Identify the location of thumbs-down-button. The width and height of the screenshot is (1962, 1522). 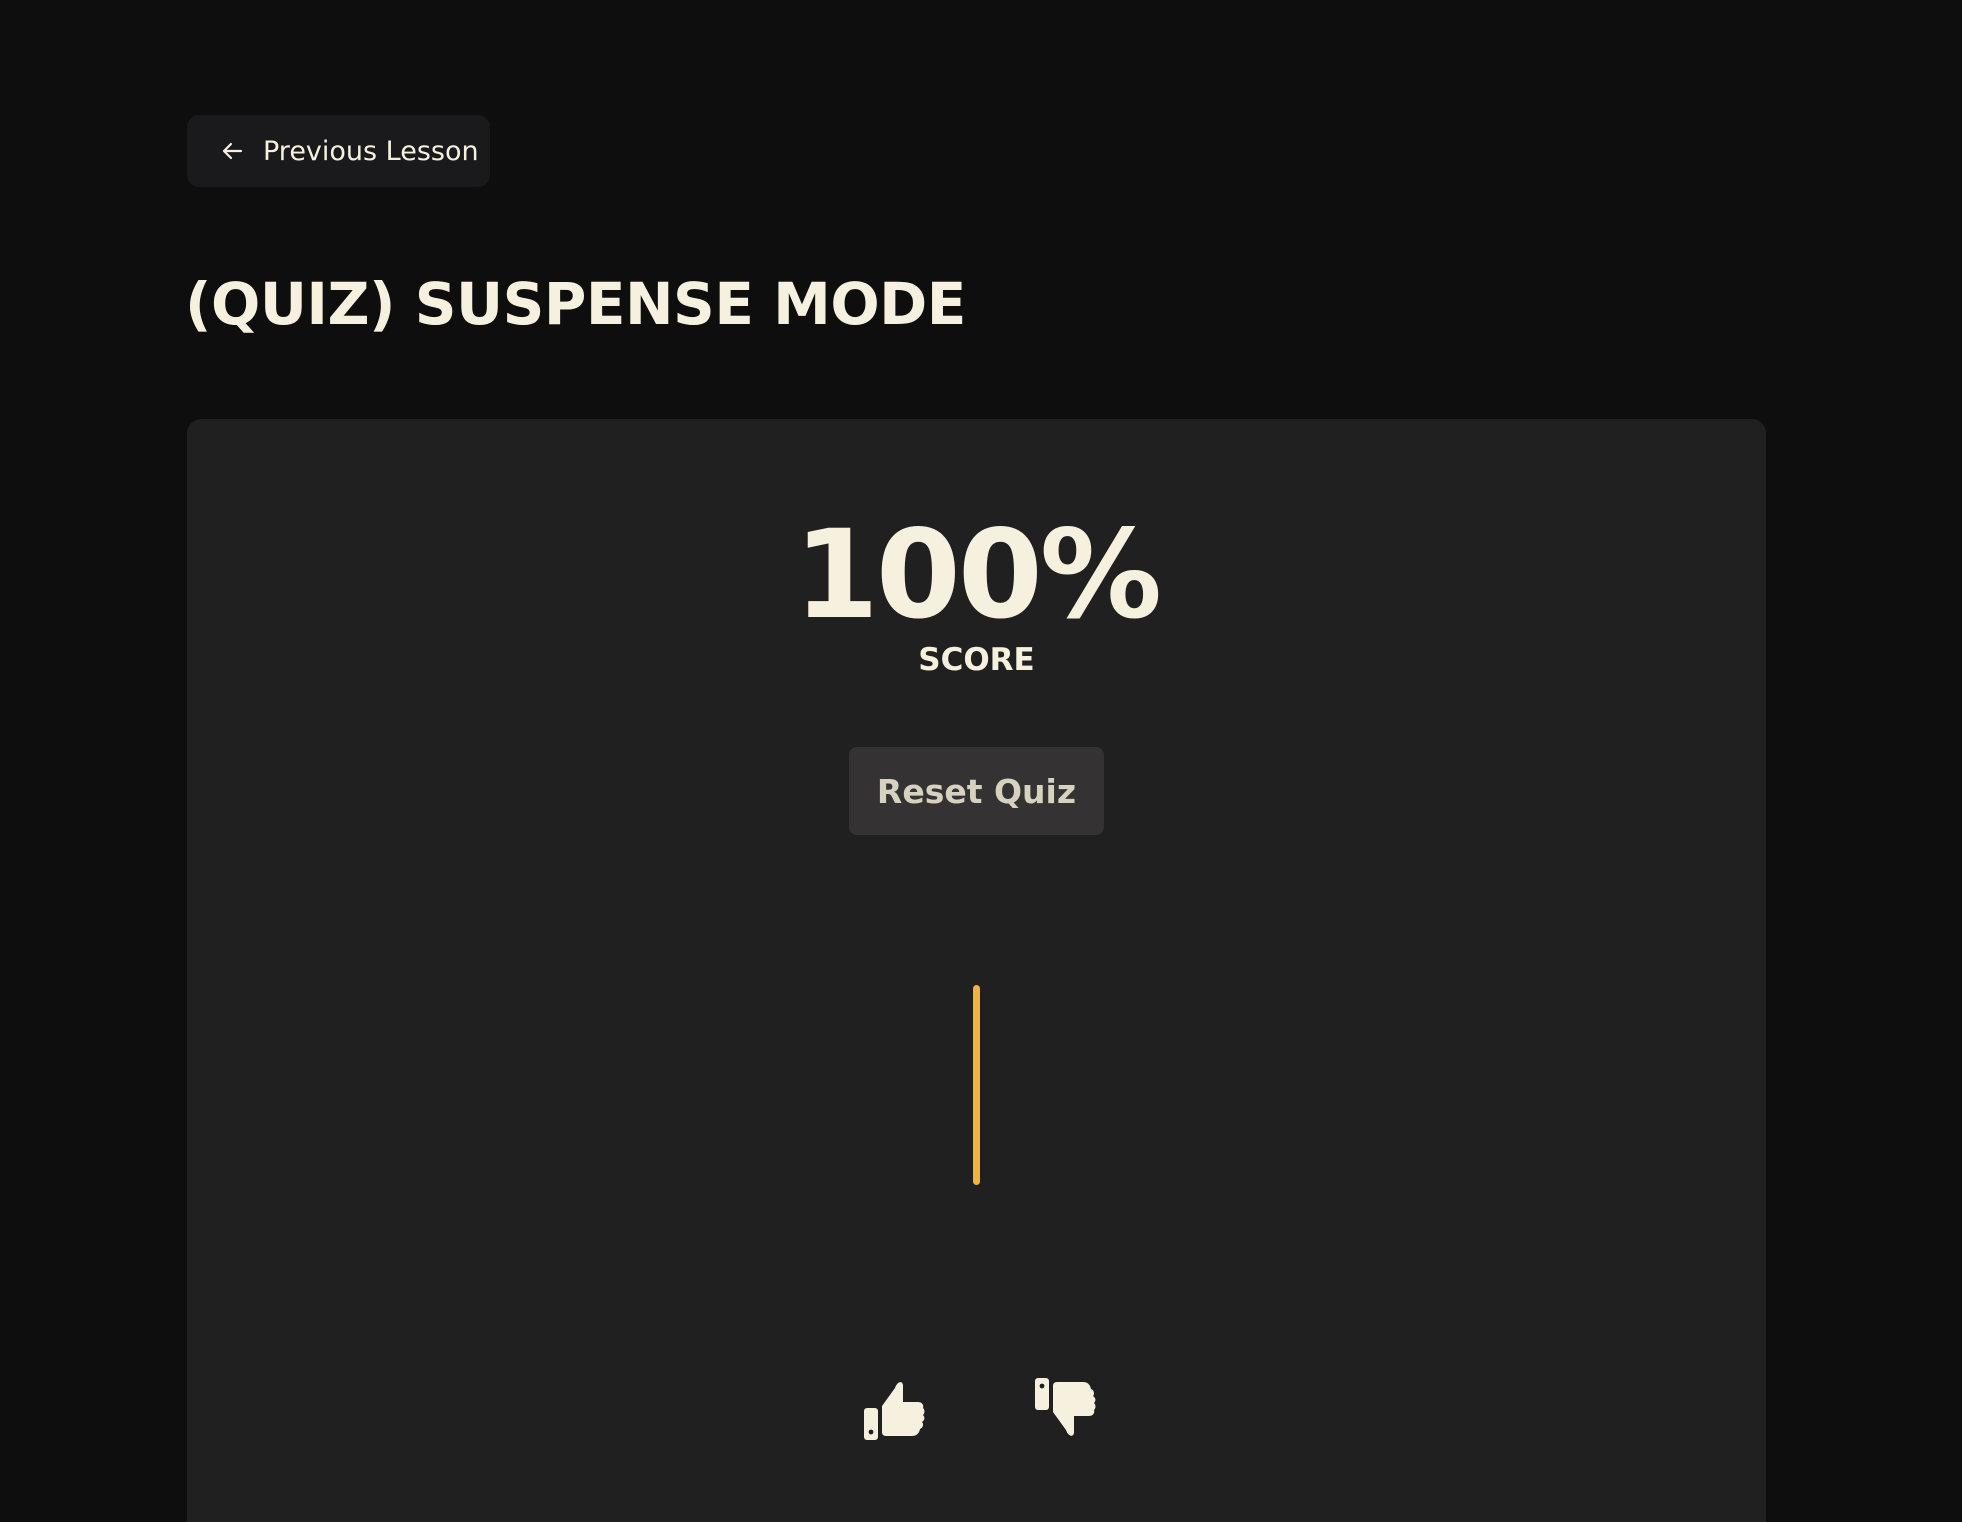
(1065, 1409).